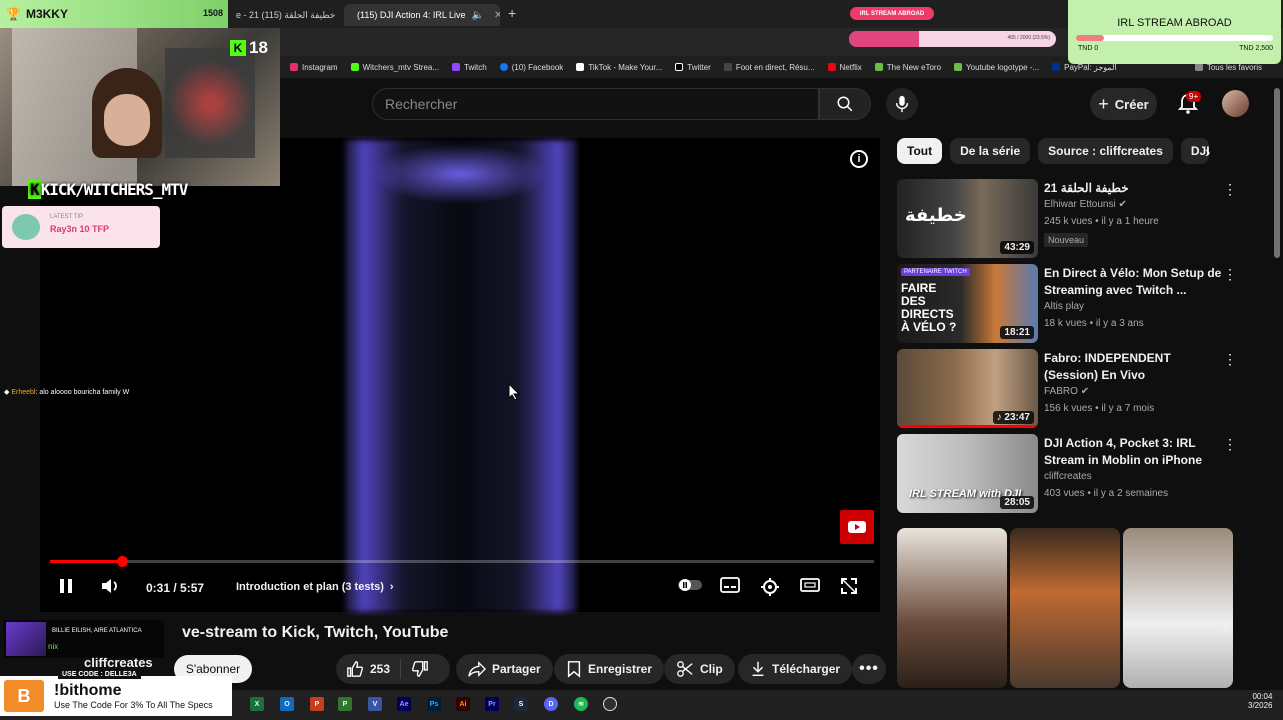  What do you see at coordinates (317, 704) in the screenshot?
I see `powerpoint-icon: P` at bounding box center [317, 704].